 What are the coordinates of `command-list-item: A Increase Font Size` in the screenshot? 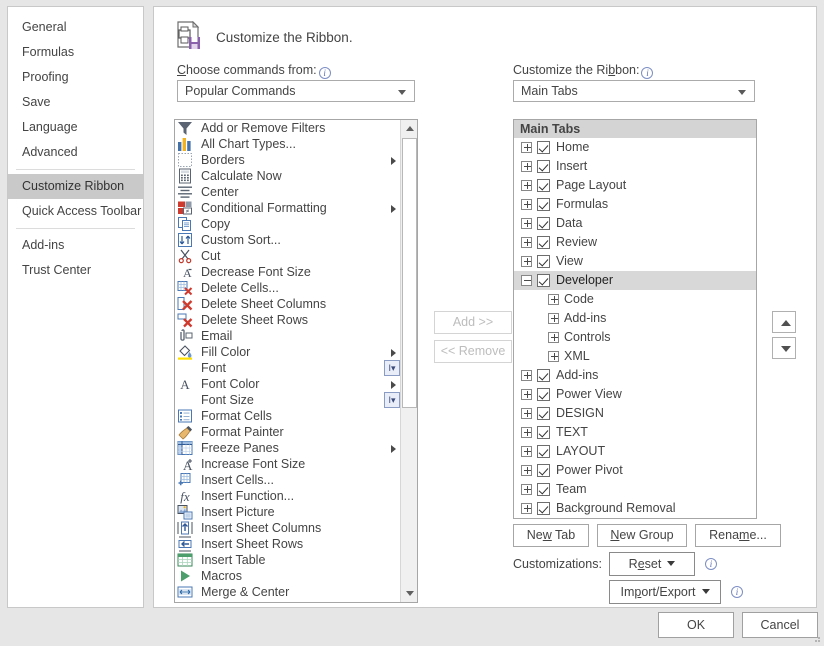 It's located at (288, 464).